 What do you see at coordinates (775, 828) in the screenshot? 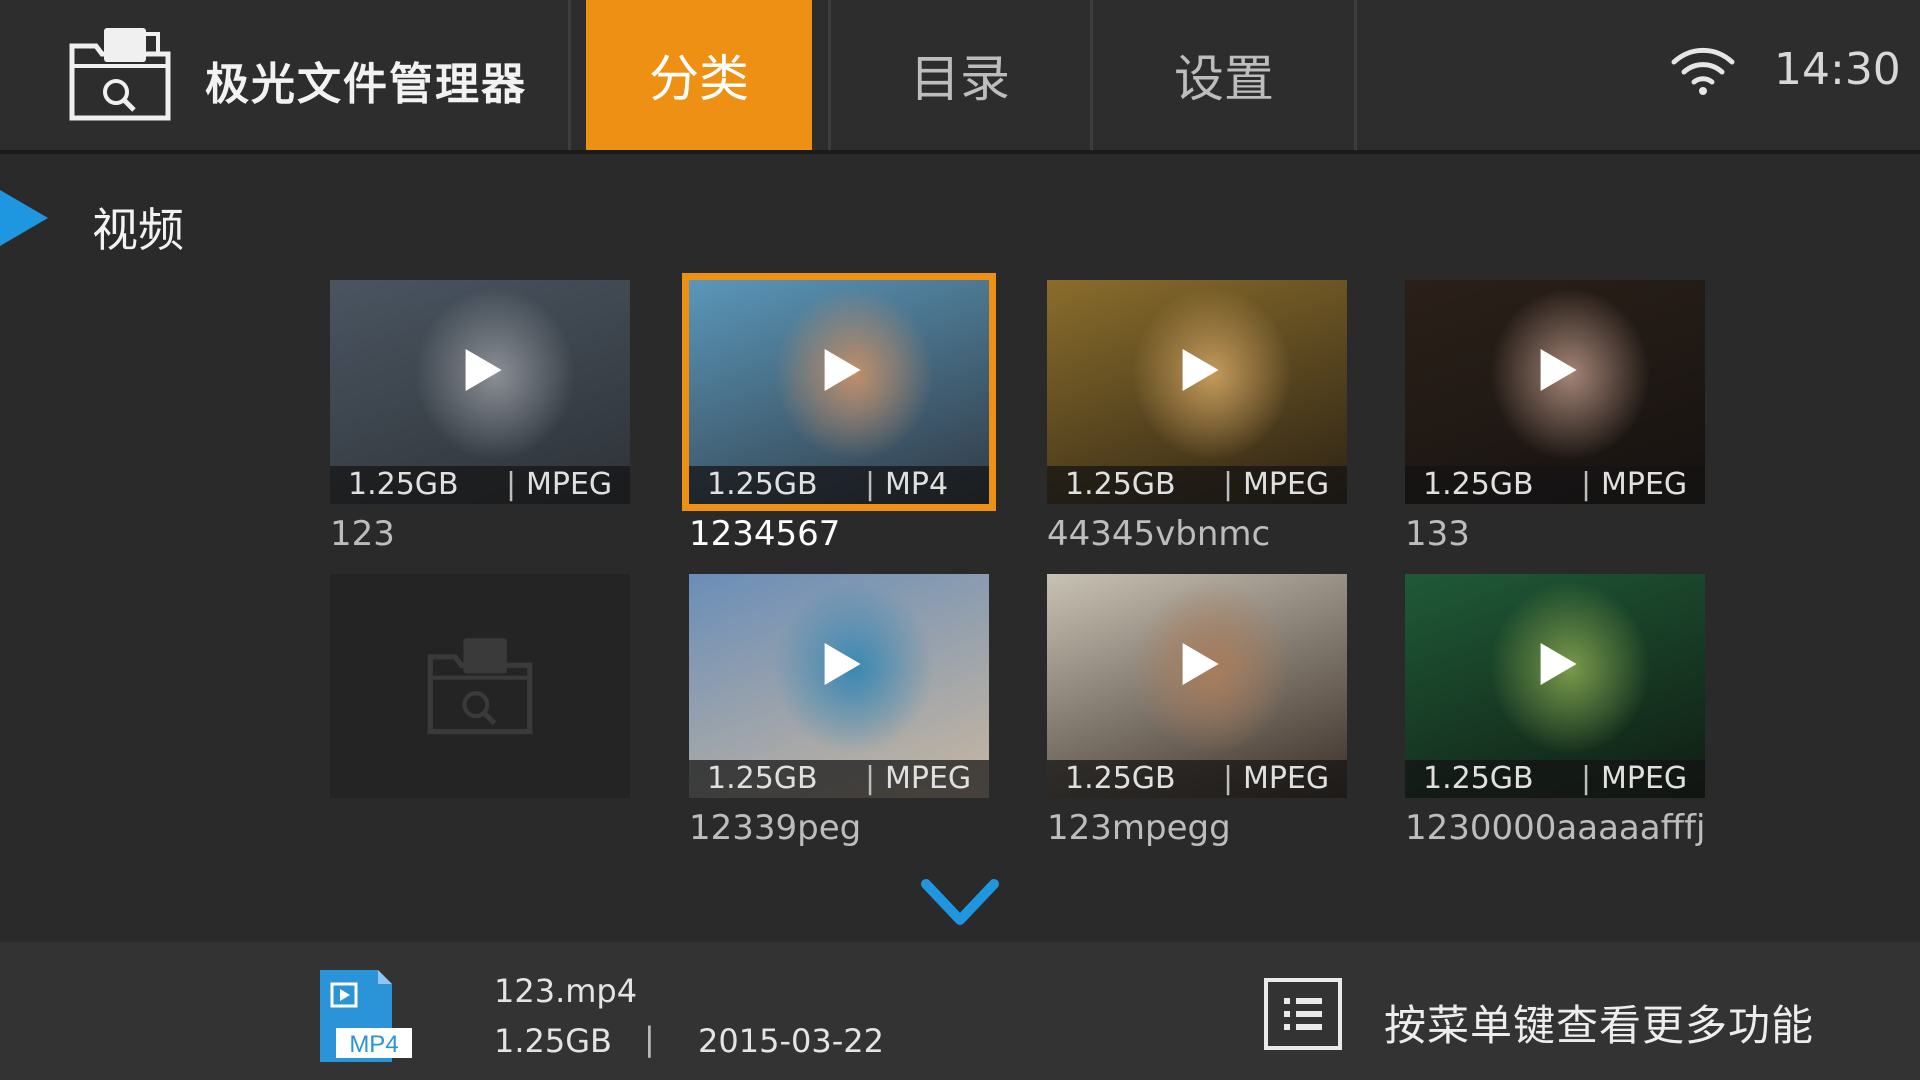
I see `video-name: 12339peg` at bounding box center [775, 828].